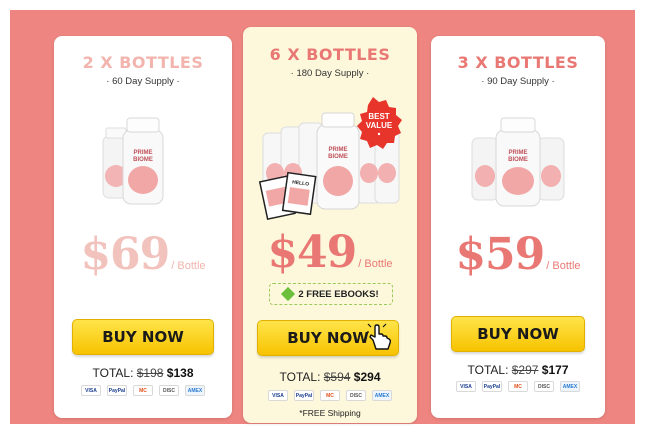 This screenshot has height=434, width=645. Describe the element at coordinates (518, 81) in the screenshot. I see `offer-supply: · 90 Day Supply ·` at that location.